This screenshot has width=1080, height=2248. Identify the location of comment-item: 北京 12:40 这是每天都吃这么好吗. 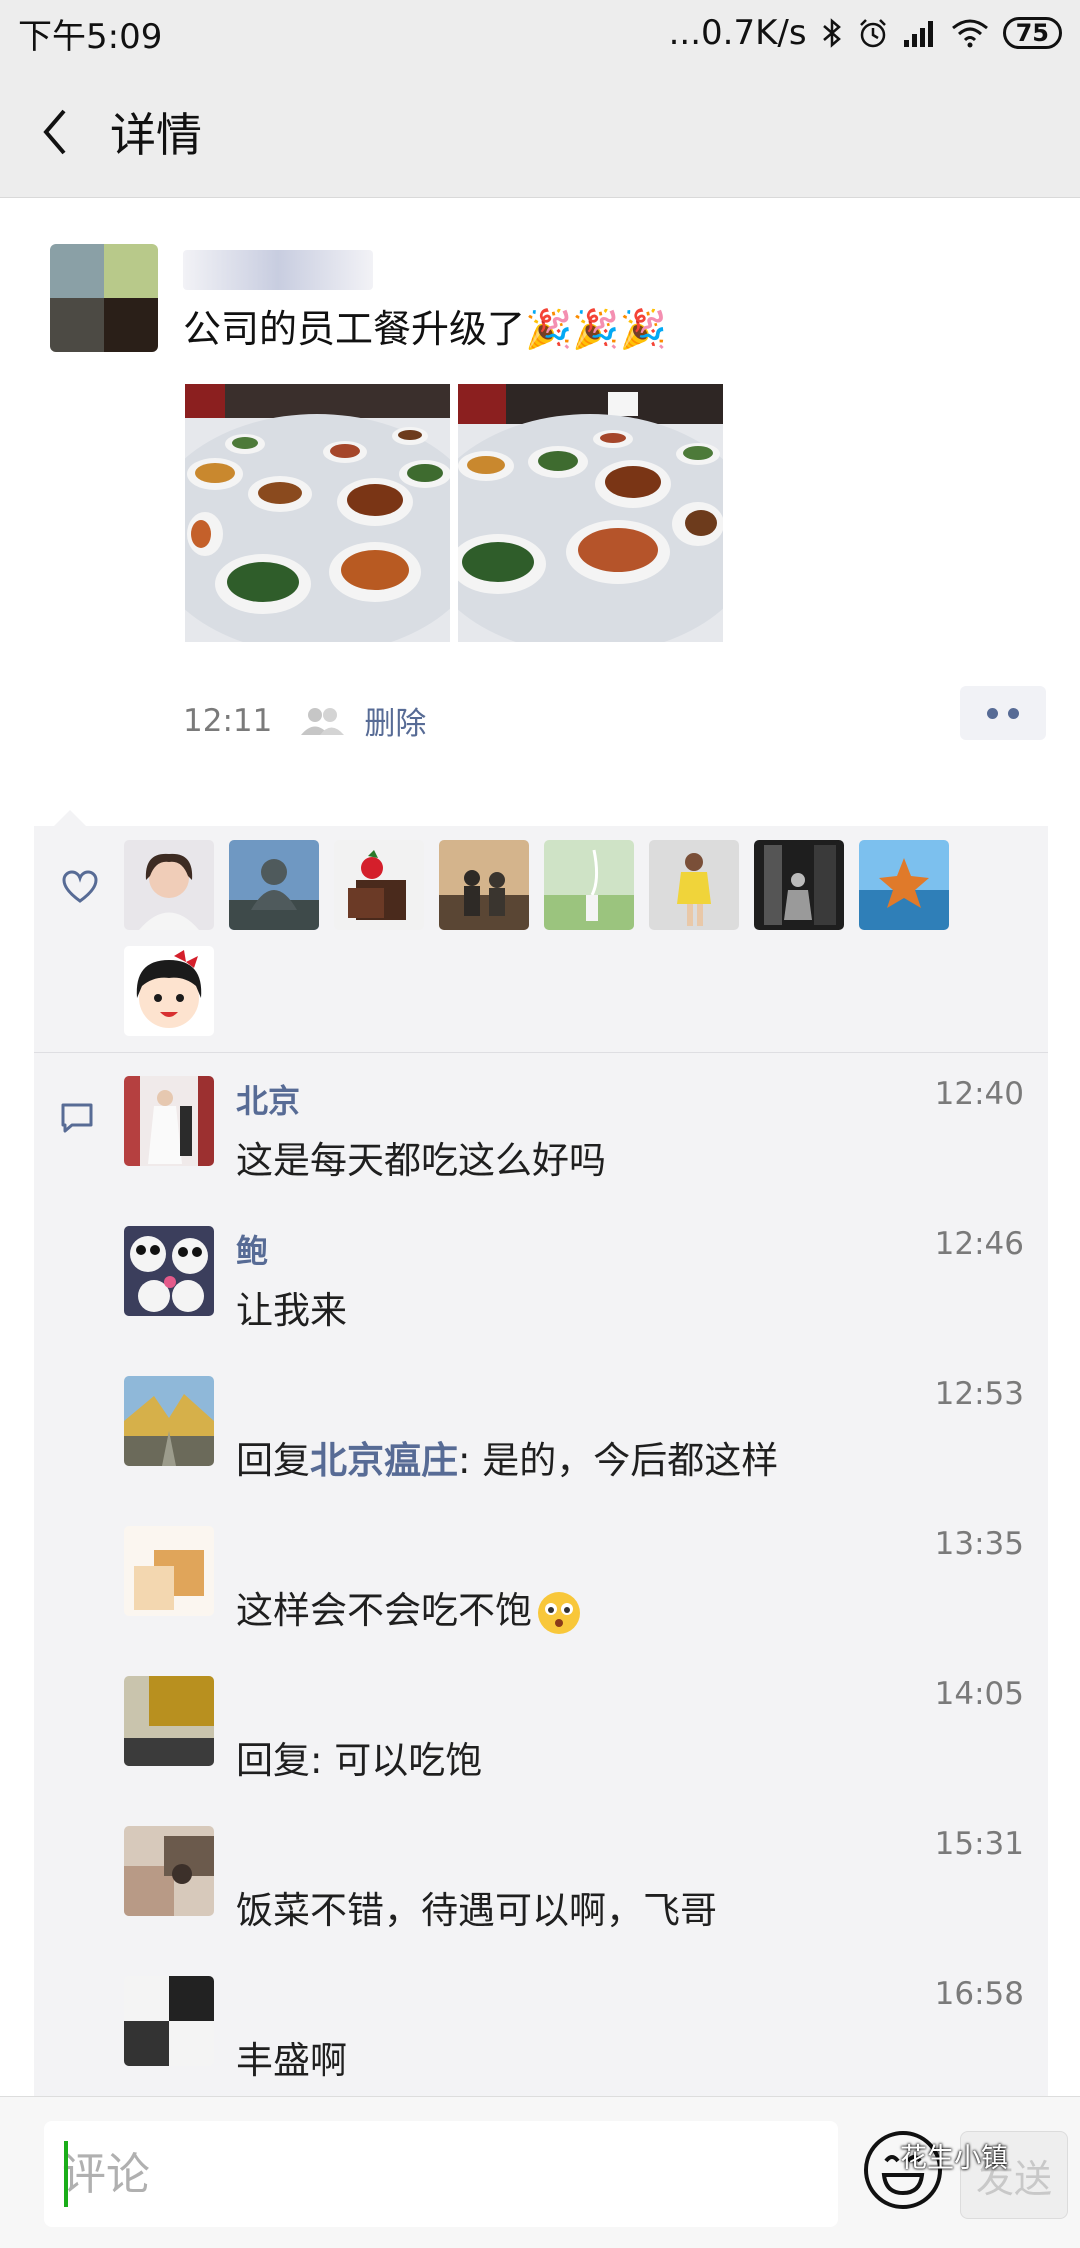
(574, 1146).